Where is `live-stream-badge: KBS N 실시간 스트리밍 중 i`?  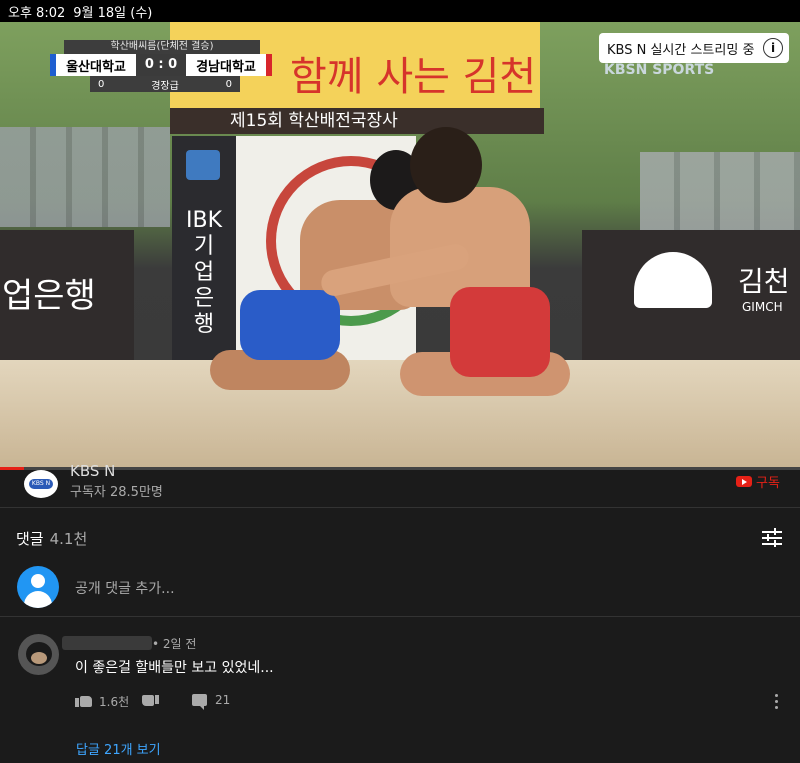 live-stream-badge: KBS N 실시간 스트리밍 중 i is located at coordinates (694, 48).